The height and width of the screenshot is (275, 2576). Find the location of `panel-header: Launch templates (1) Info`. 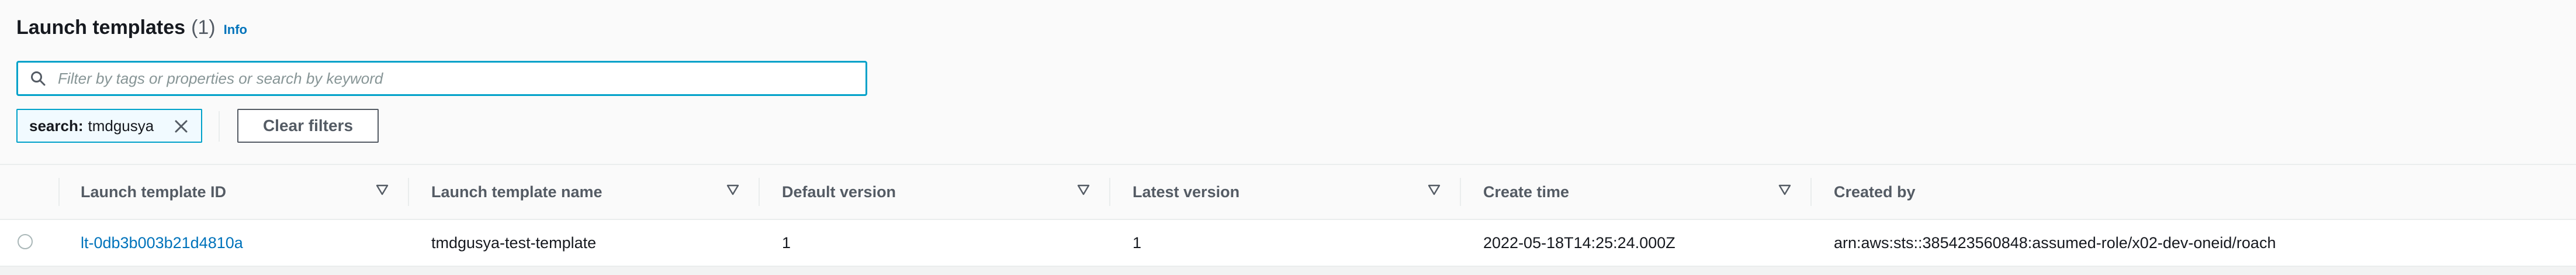

panel-header: Launch templates (1) Info is located at coordinates (131, 27).